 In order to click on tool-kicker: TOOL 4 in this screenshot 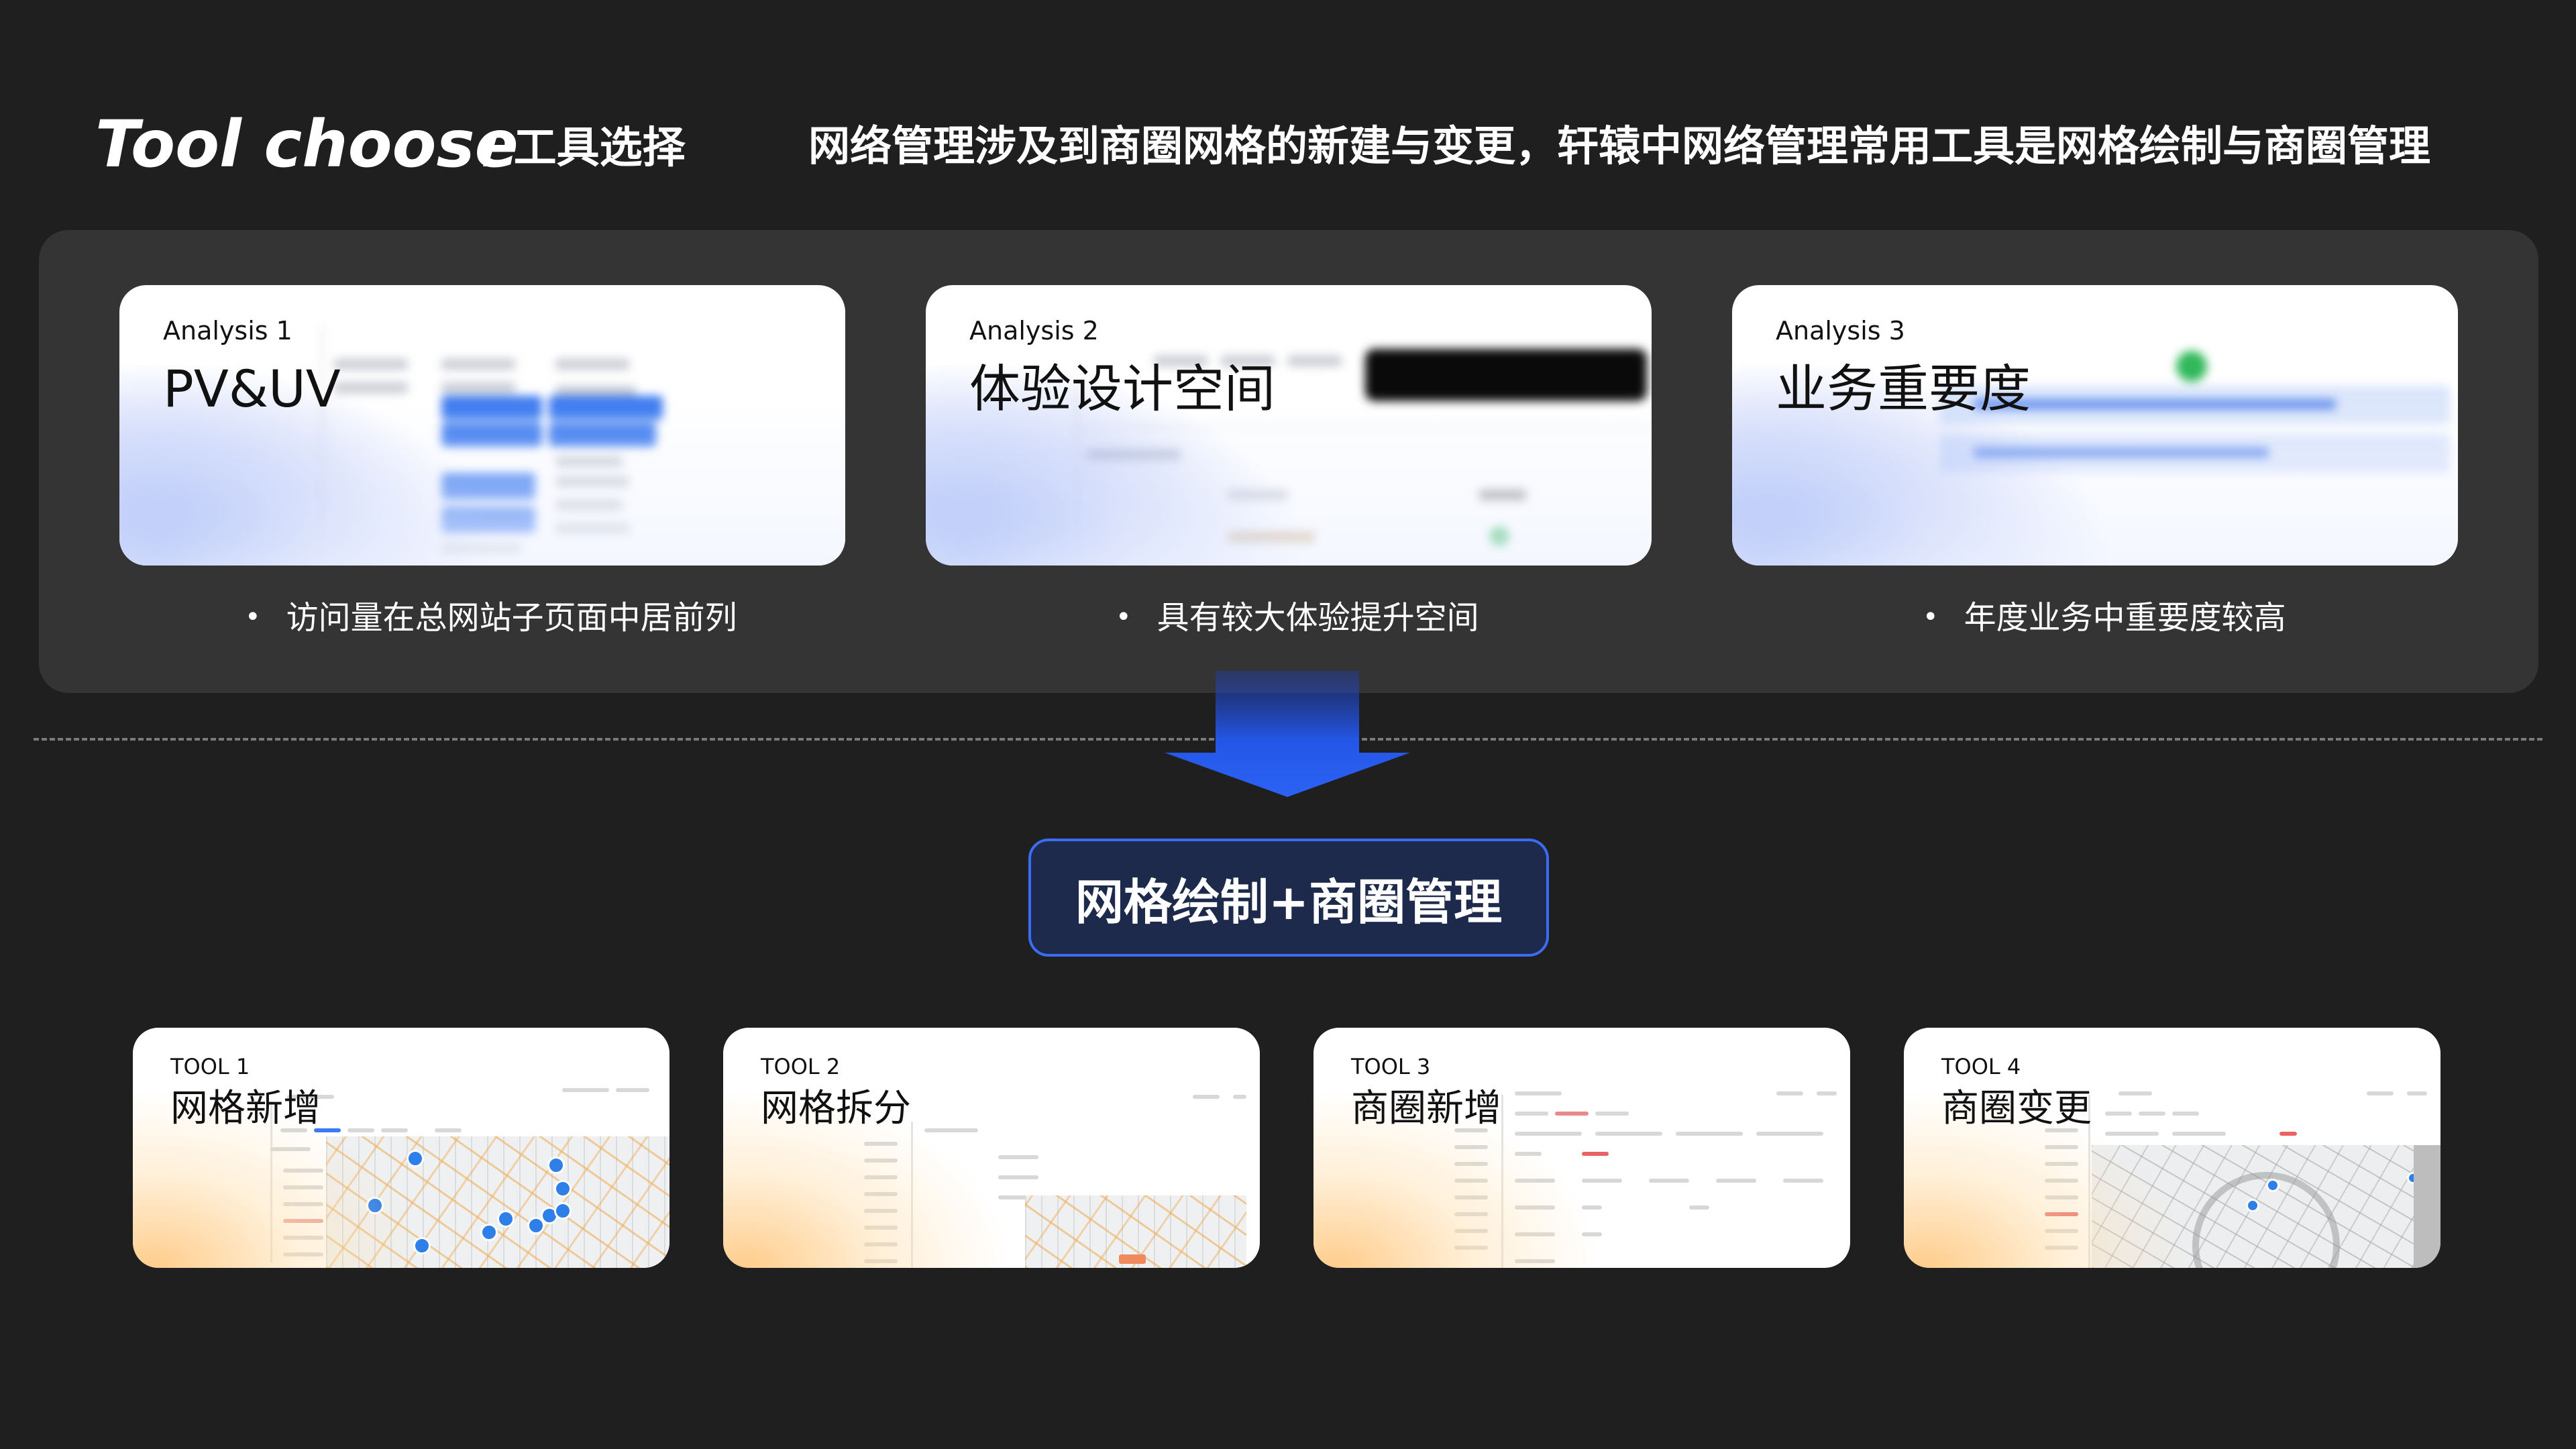, I will do `click(1981, 1066)`.